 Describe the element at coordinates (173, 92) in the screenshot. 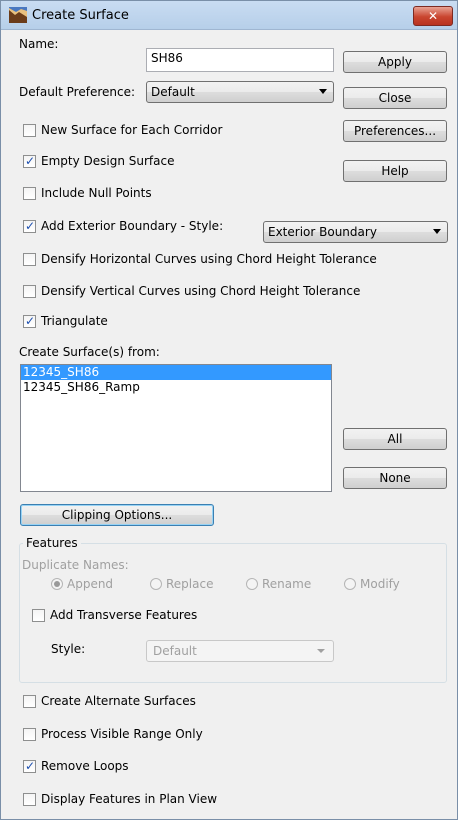

I see `default-preference-value: Default` at that location.